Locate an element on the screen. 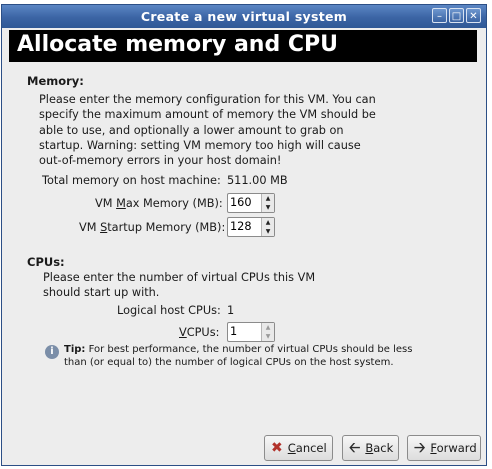 This screenshot has height=469, width=492. startup-memory-arrows: ▲ ▼ is located at coordinates (267, 227).